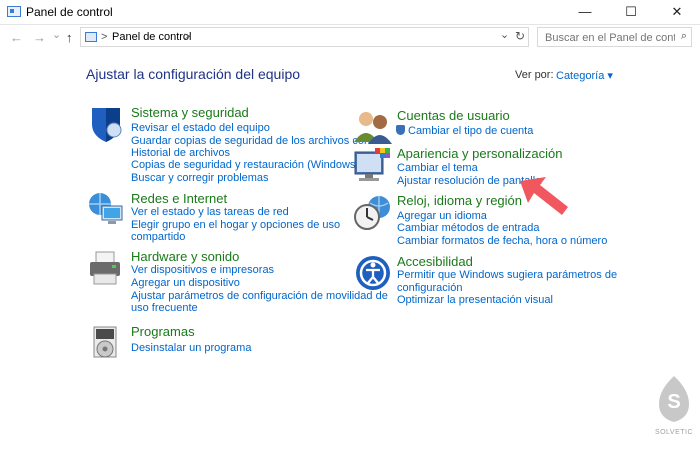  I want to click on link-troubleshoot: Buscar y corregir problemas, so click(200, 178).